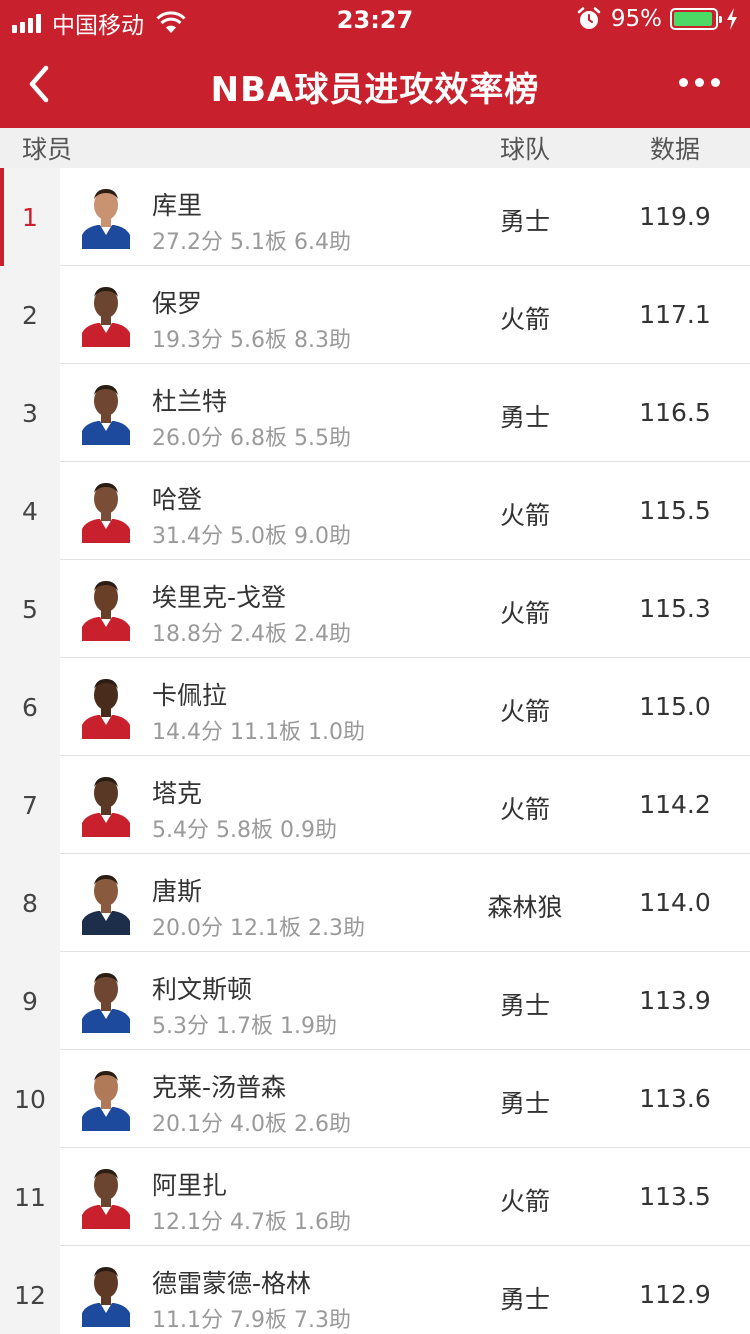  I want to click on row-body: 库里 27.2分 5.1板 6.4助 勇士 119.9, so click(405, 217).